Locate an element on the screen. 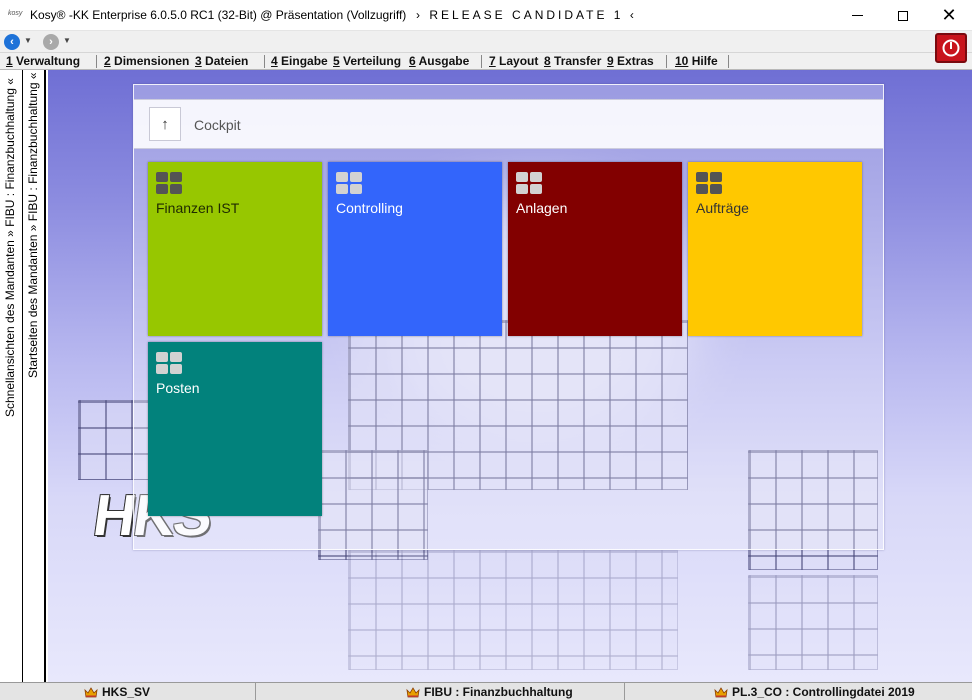  menu-item-dateien: 3 Dateien is located at coordinates (221, 61).